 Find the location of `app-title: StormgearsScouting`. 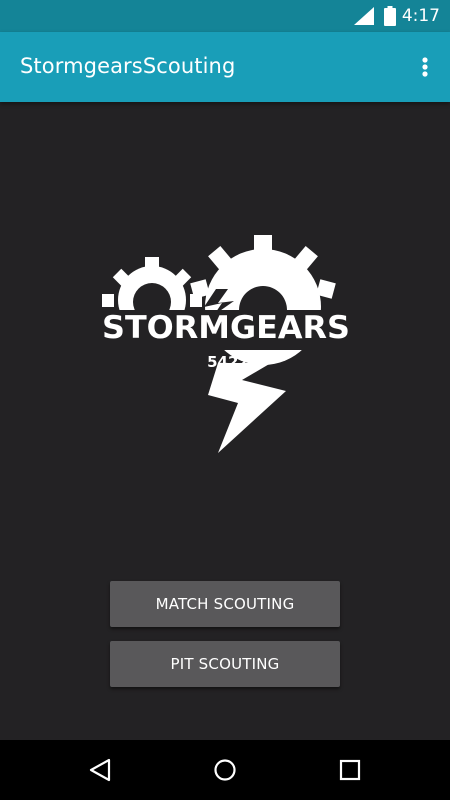

app-title: StormgearsScouting is located at coordinates (128, 66).